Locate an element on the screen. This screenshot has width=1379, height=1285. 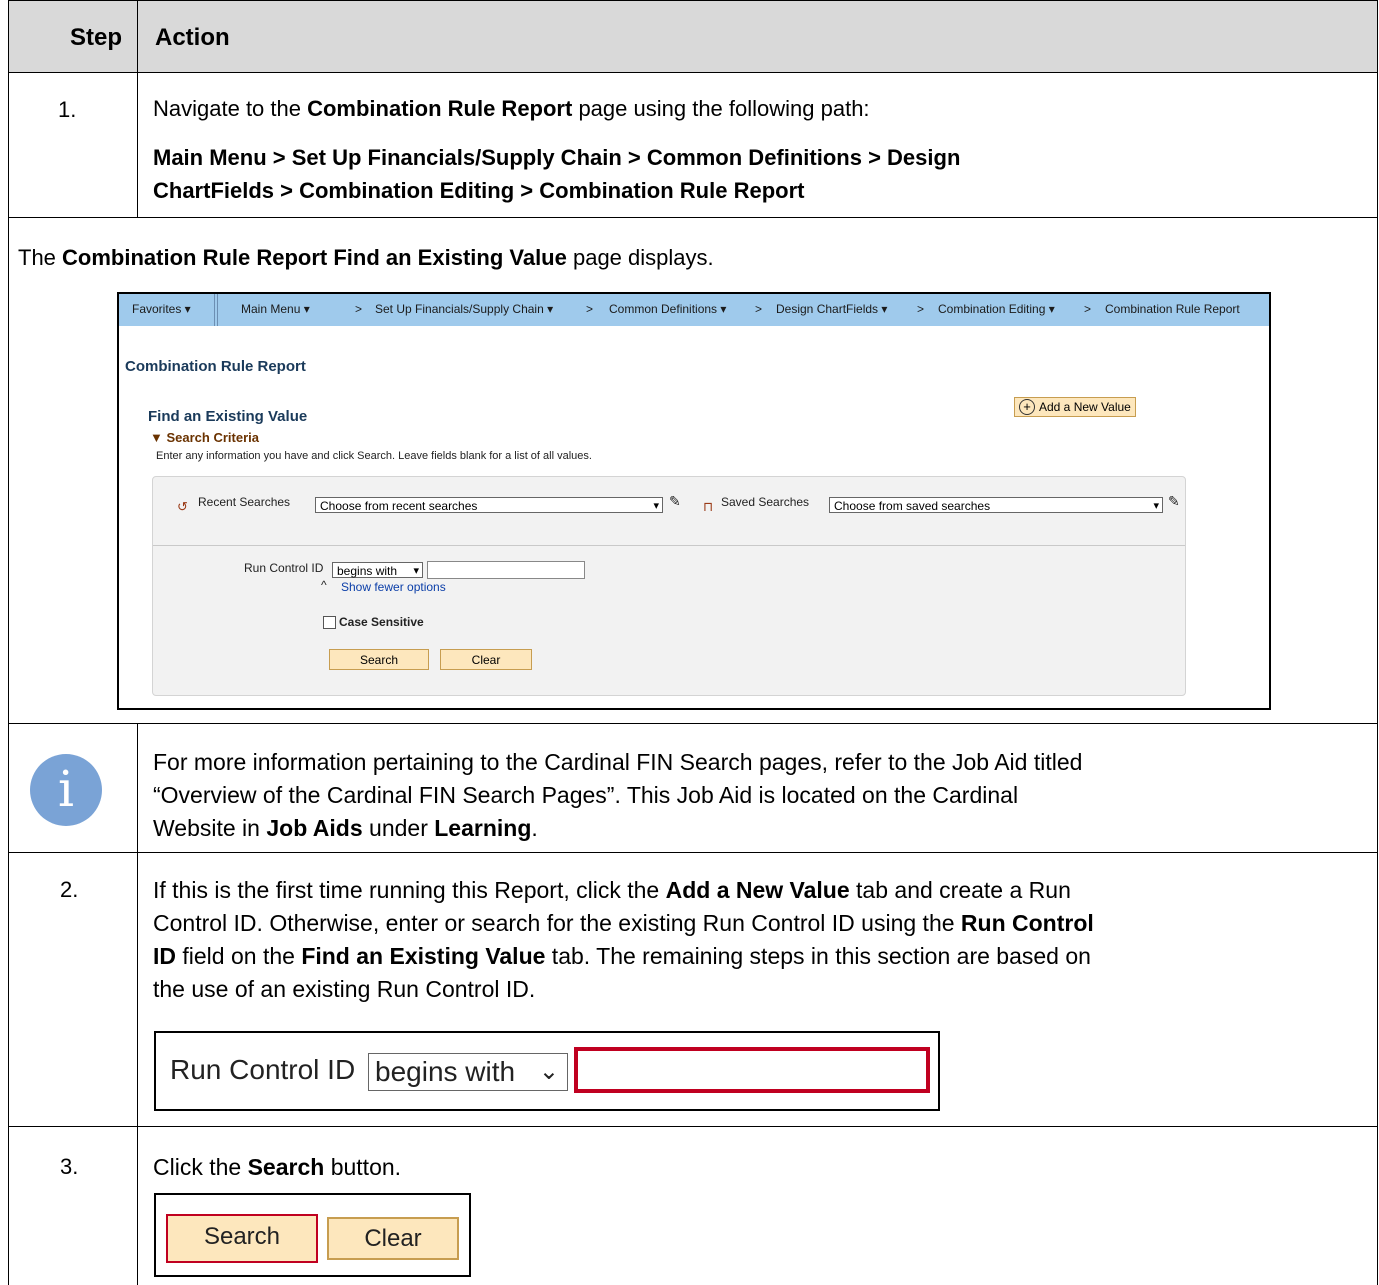
run-control-operator-select: begins with ⌄ is located at coordinates (468, 1072).